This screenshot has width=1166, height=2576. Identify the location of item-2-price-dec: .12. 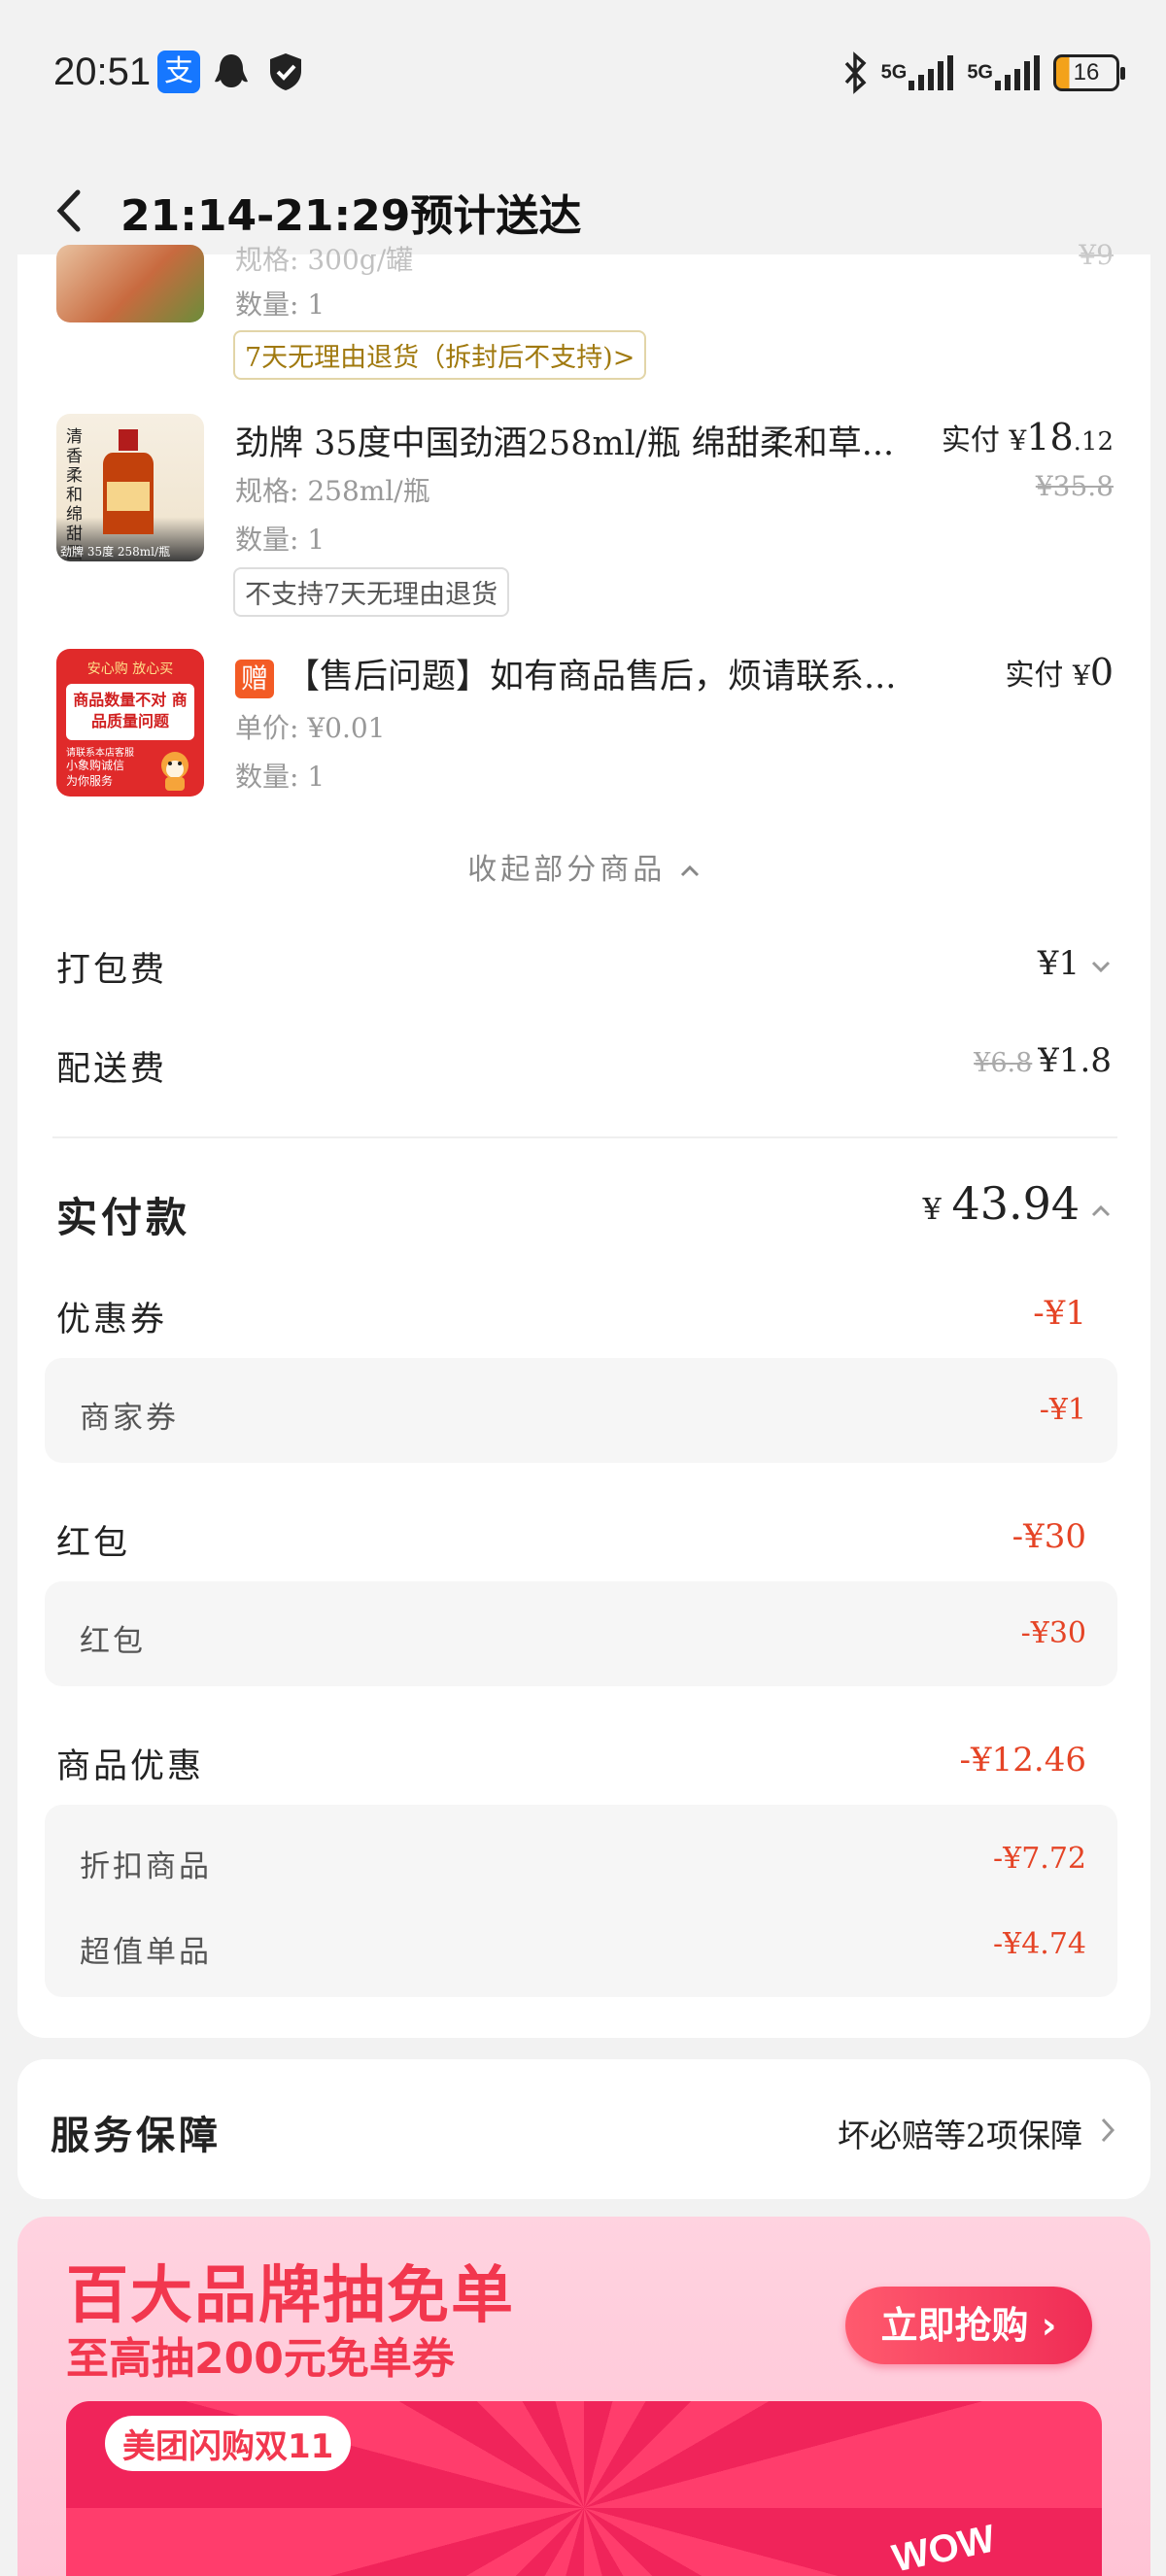
(1093, 442).